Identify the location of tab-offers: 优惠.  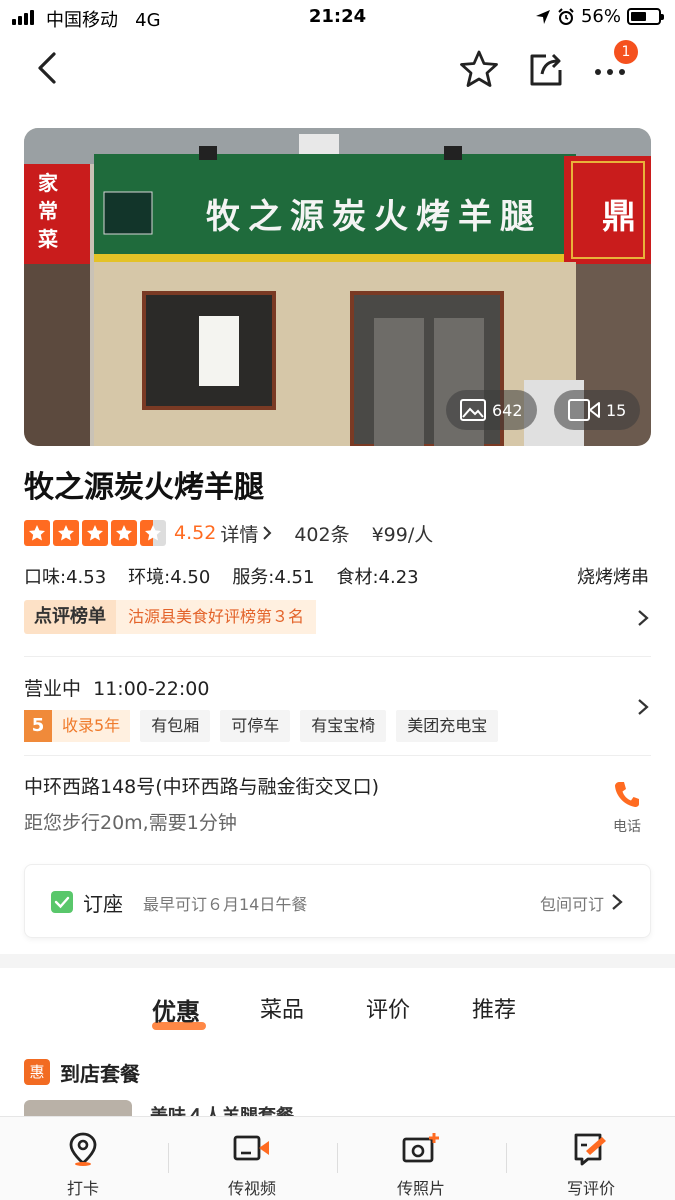
(176, 1009).